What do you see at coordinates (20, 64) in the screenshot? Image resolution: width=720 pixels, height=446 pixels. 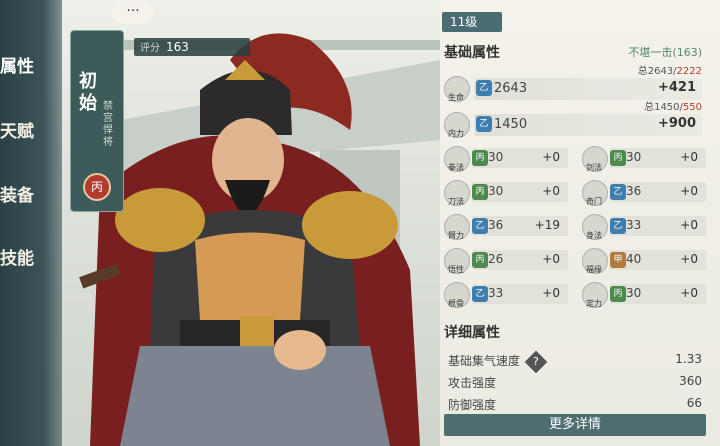 I see `tab-attributes: 属性` at bounding box center [20, 64].